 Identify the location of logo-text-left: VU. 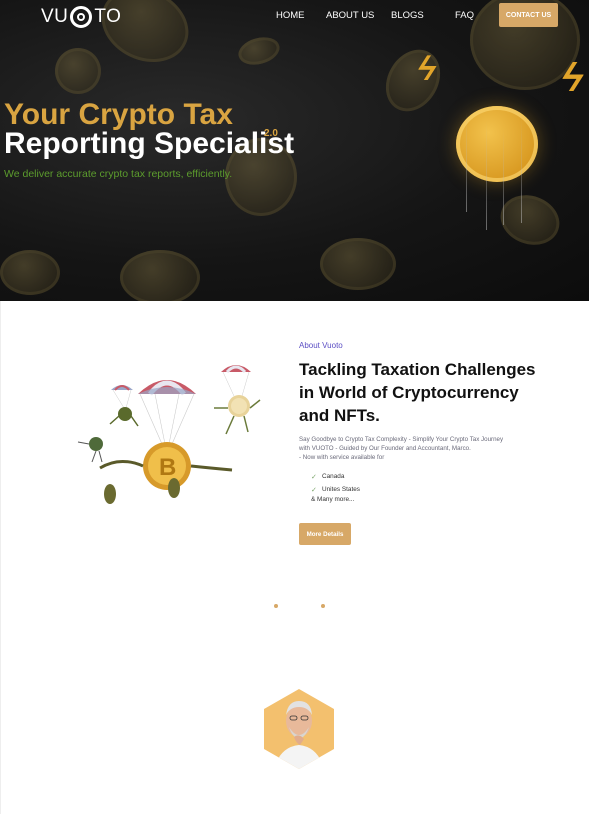
(55, 16).